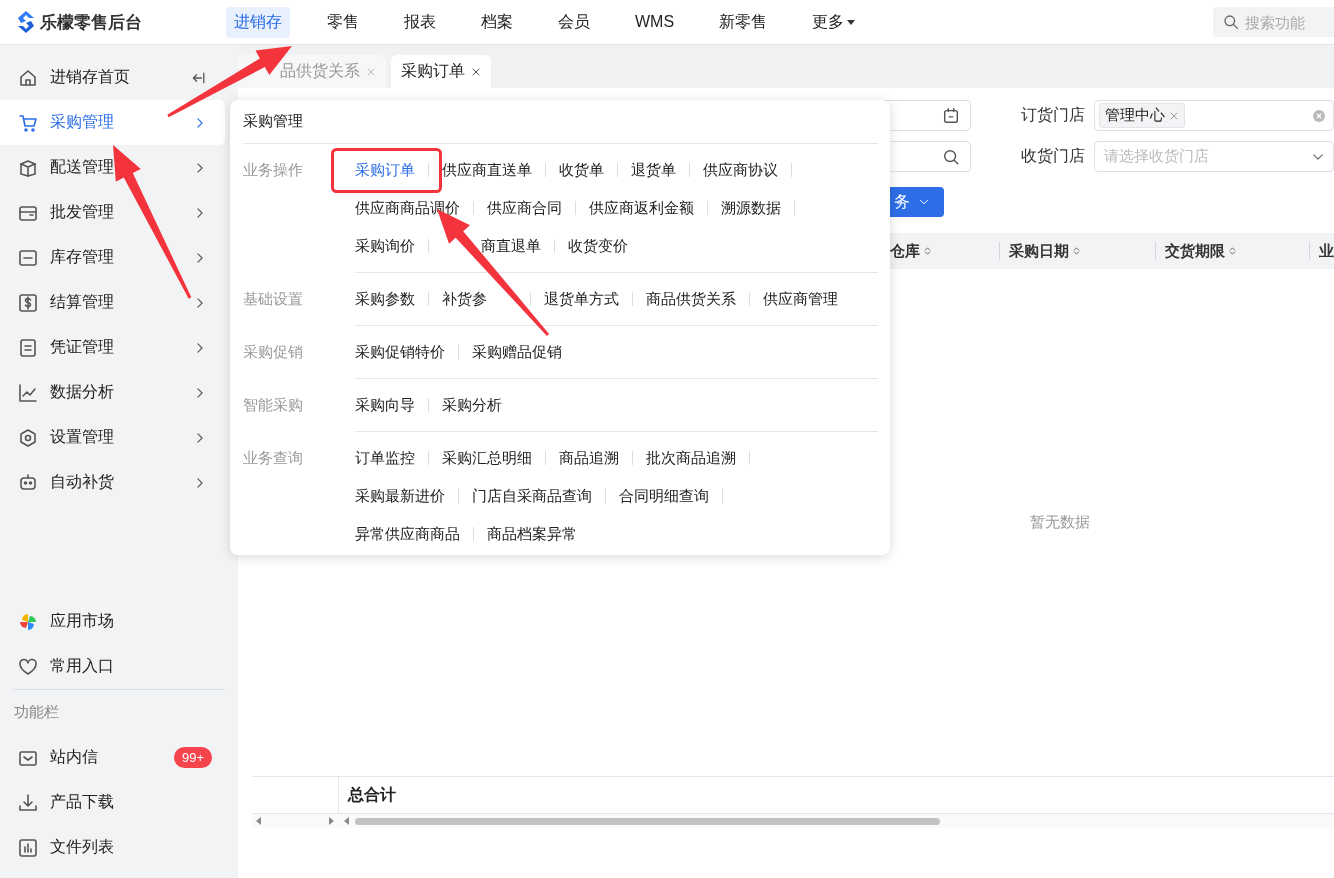 Image resolution: width=1334 pixels, height=878 pixels. I want to click on heart-icon, so click(28, 666).